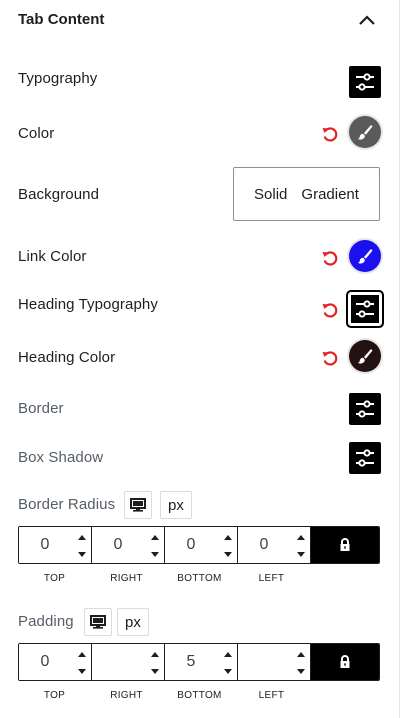 Image resolution: width=400 pixels, height=718 pixels. I want to click on color-swatch, so click(365, 132).